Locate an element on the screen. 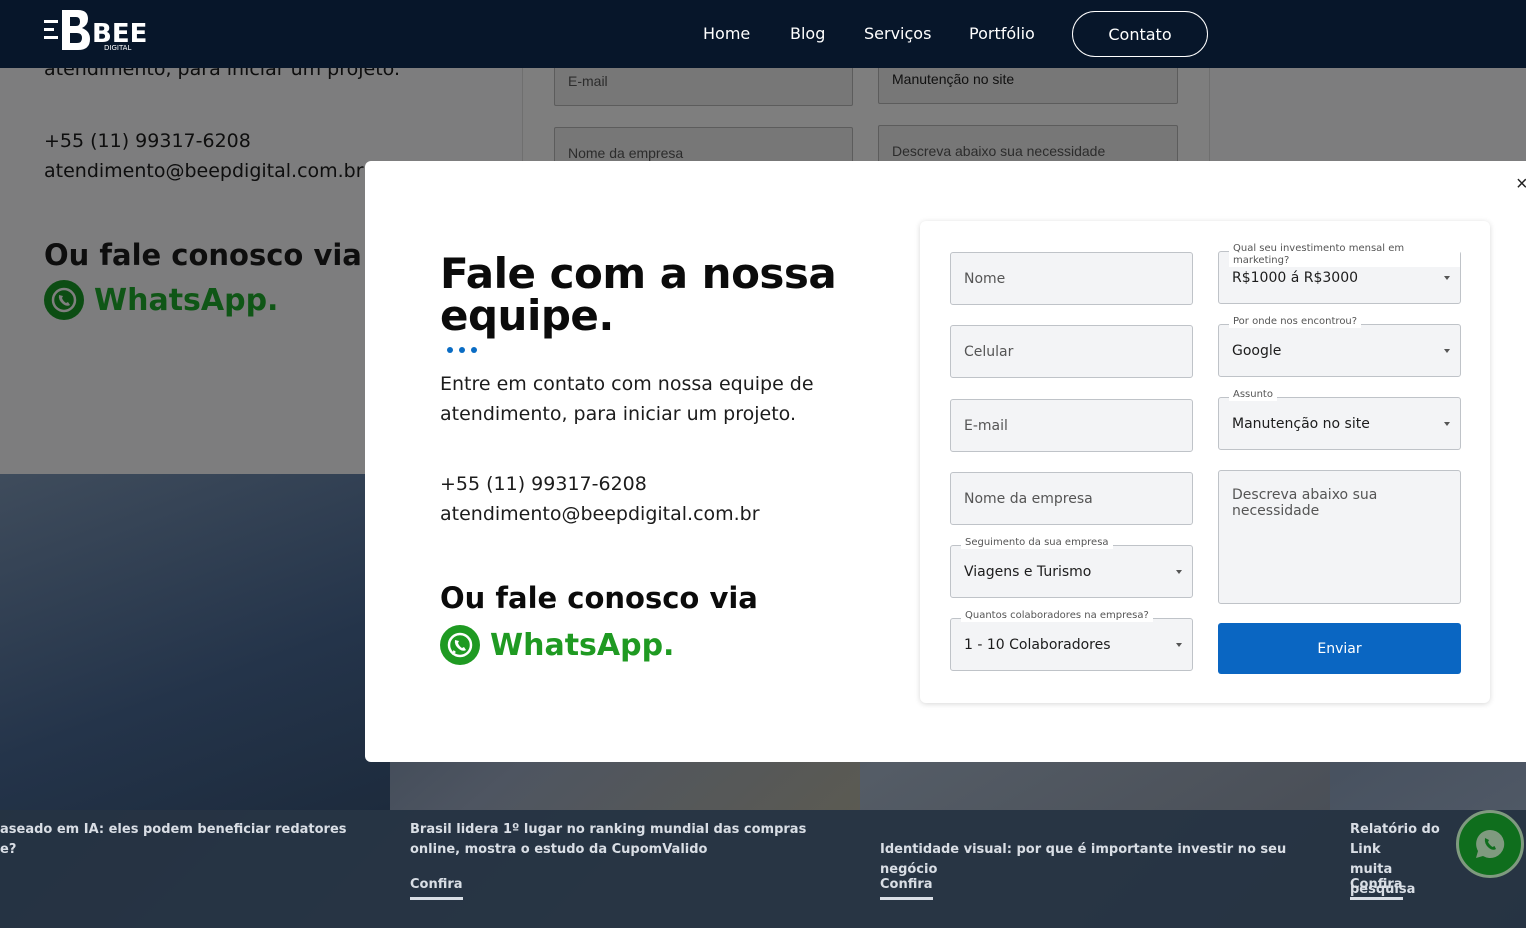  company-field: Nome da empresa is located at coordinates (1071, 498).